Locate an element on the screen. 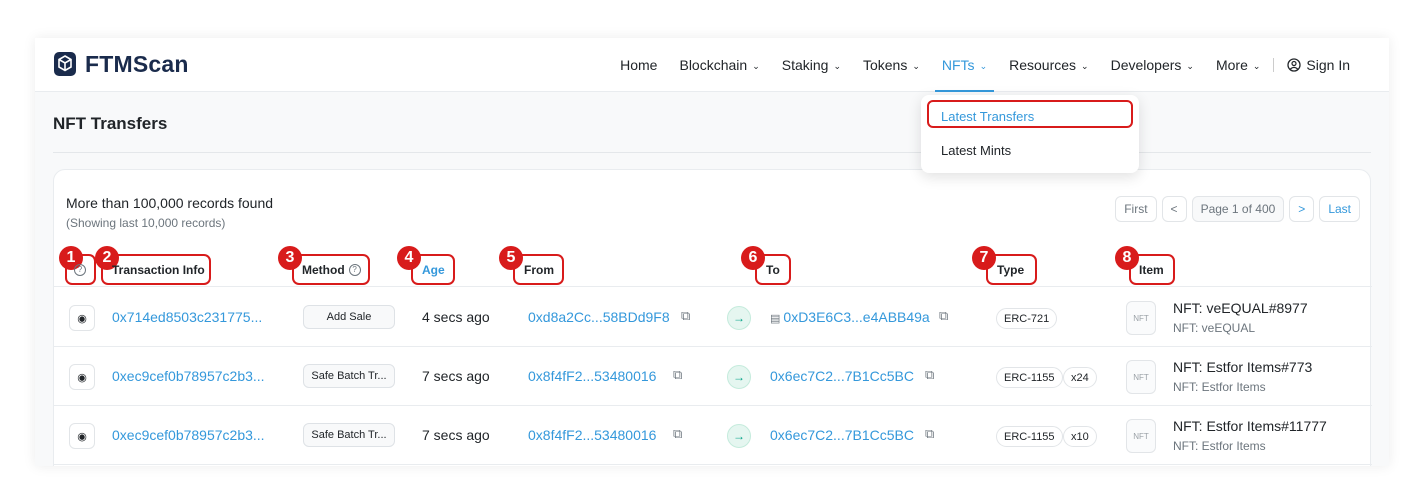 The height and width of the screenshot is (501, 1424). column-label: Transaction Info is located at coordinates (158, 269).